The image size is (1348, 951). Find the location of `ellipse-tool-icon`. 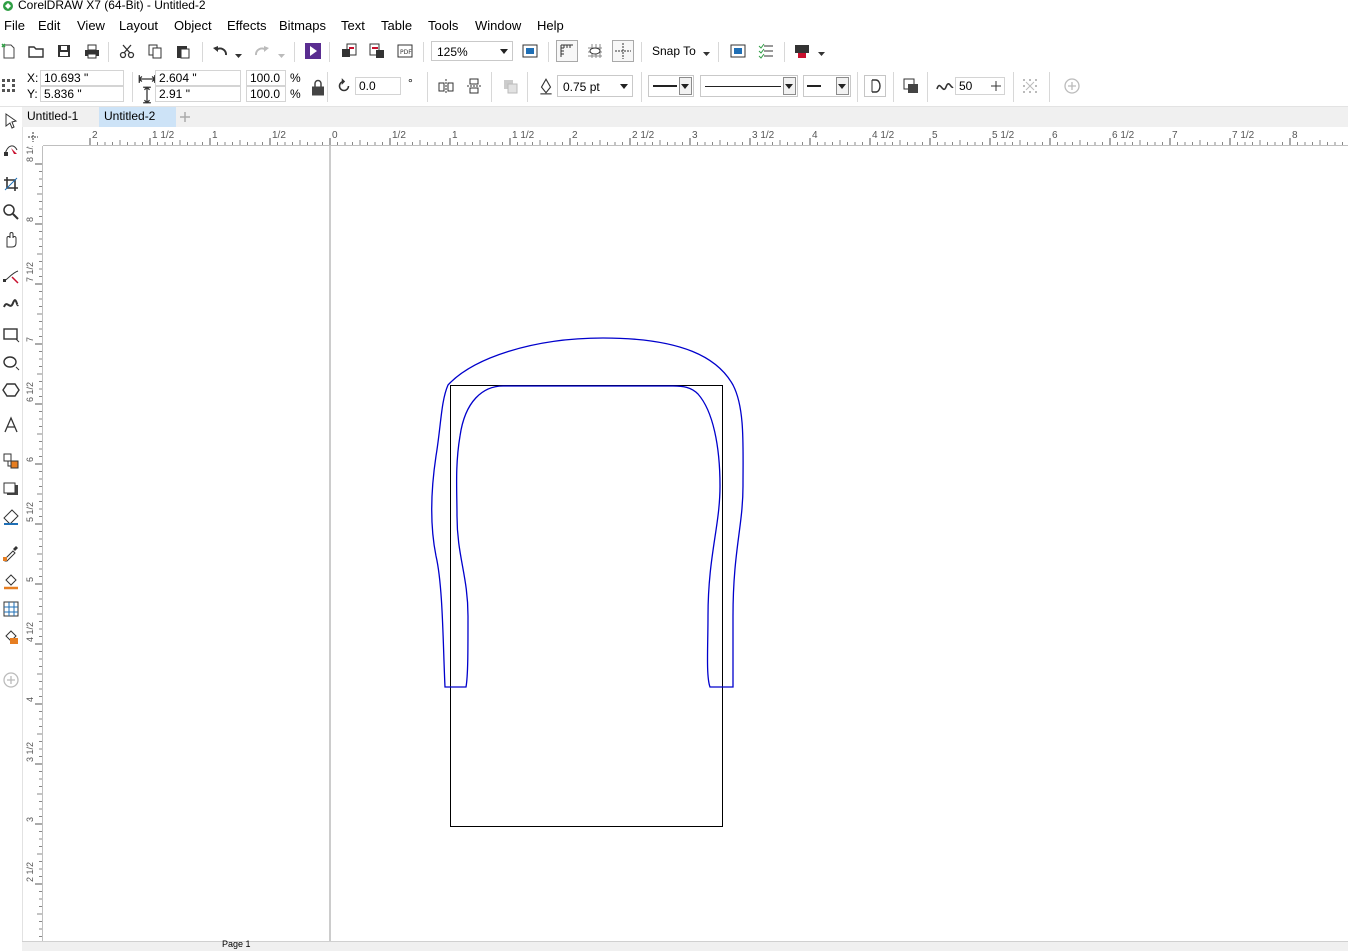

ellipse-tool-icon is located at coordinates (11, 362).